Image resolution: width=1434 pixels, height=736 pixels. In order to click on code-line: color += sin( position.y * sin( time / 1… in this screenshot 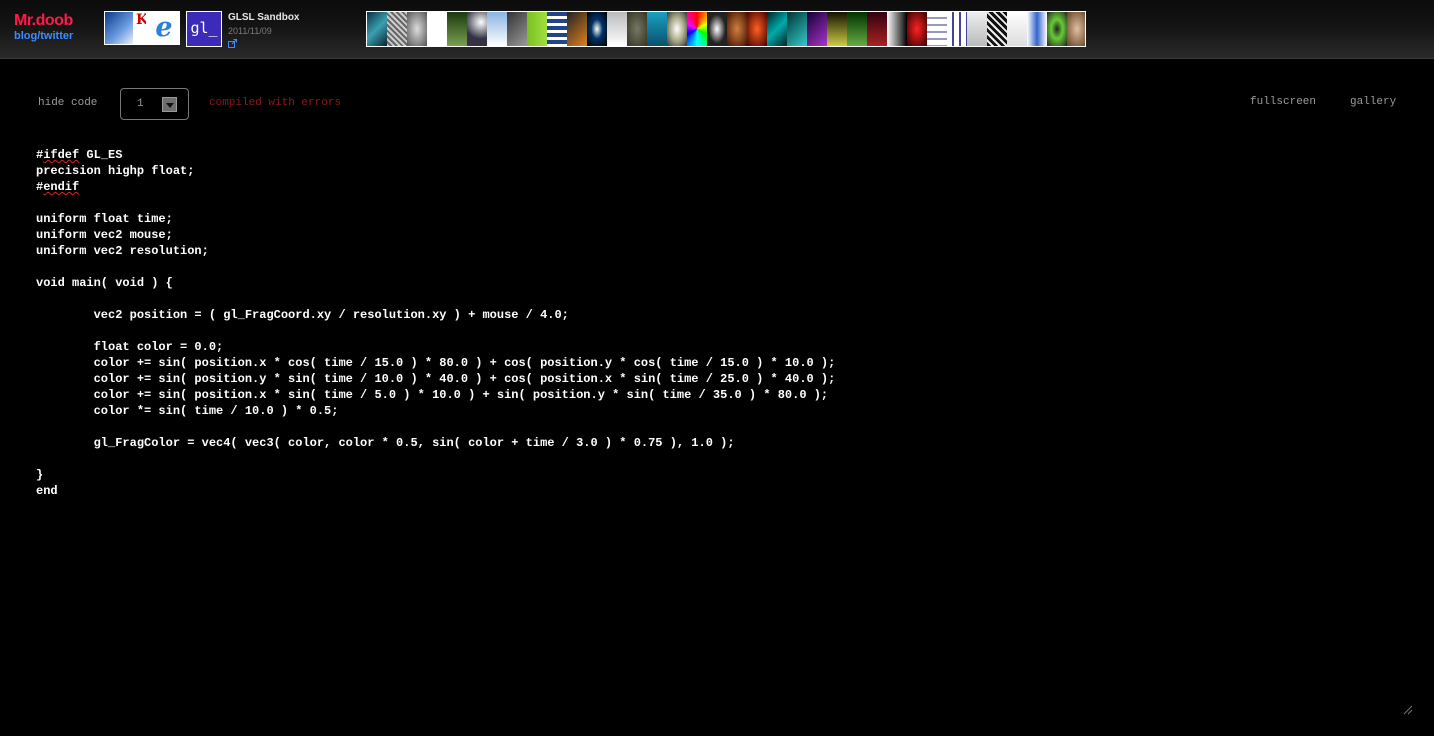, I will do `click(436, 379)`.